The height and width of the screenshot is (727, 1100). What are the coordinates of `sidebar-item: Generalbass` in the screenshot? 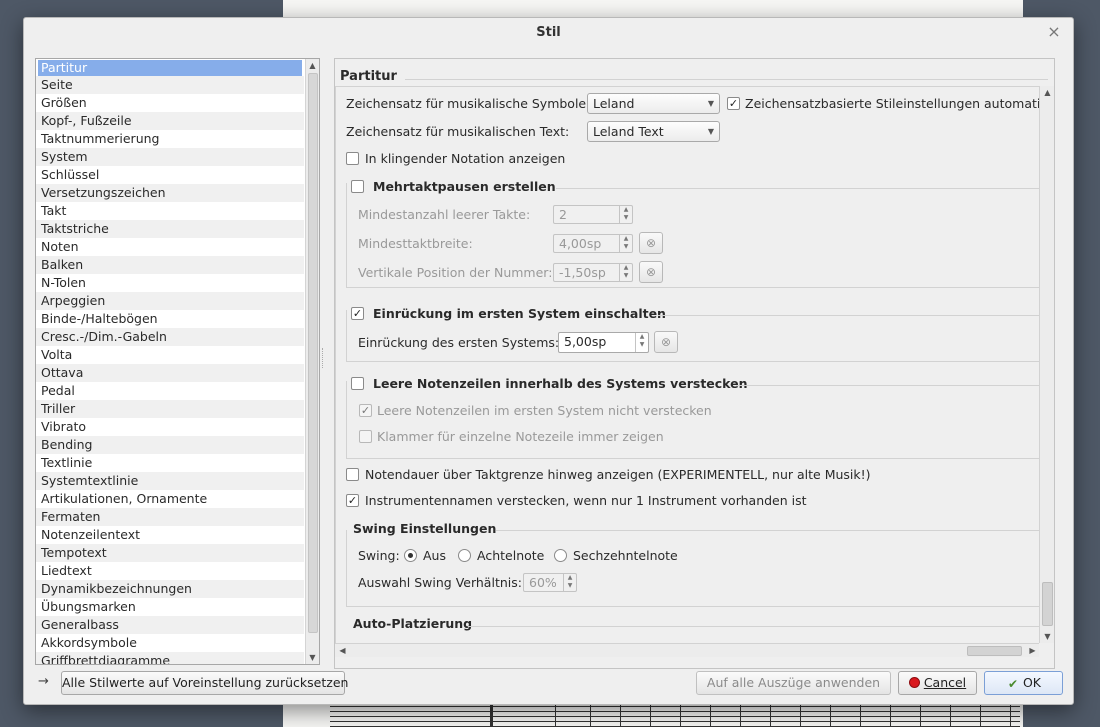 It's located at (170, 625).